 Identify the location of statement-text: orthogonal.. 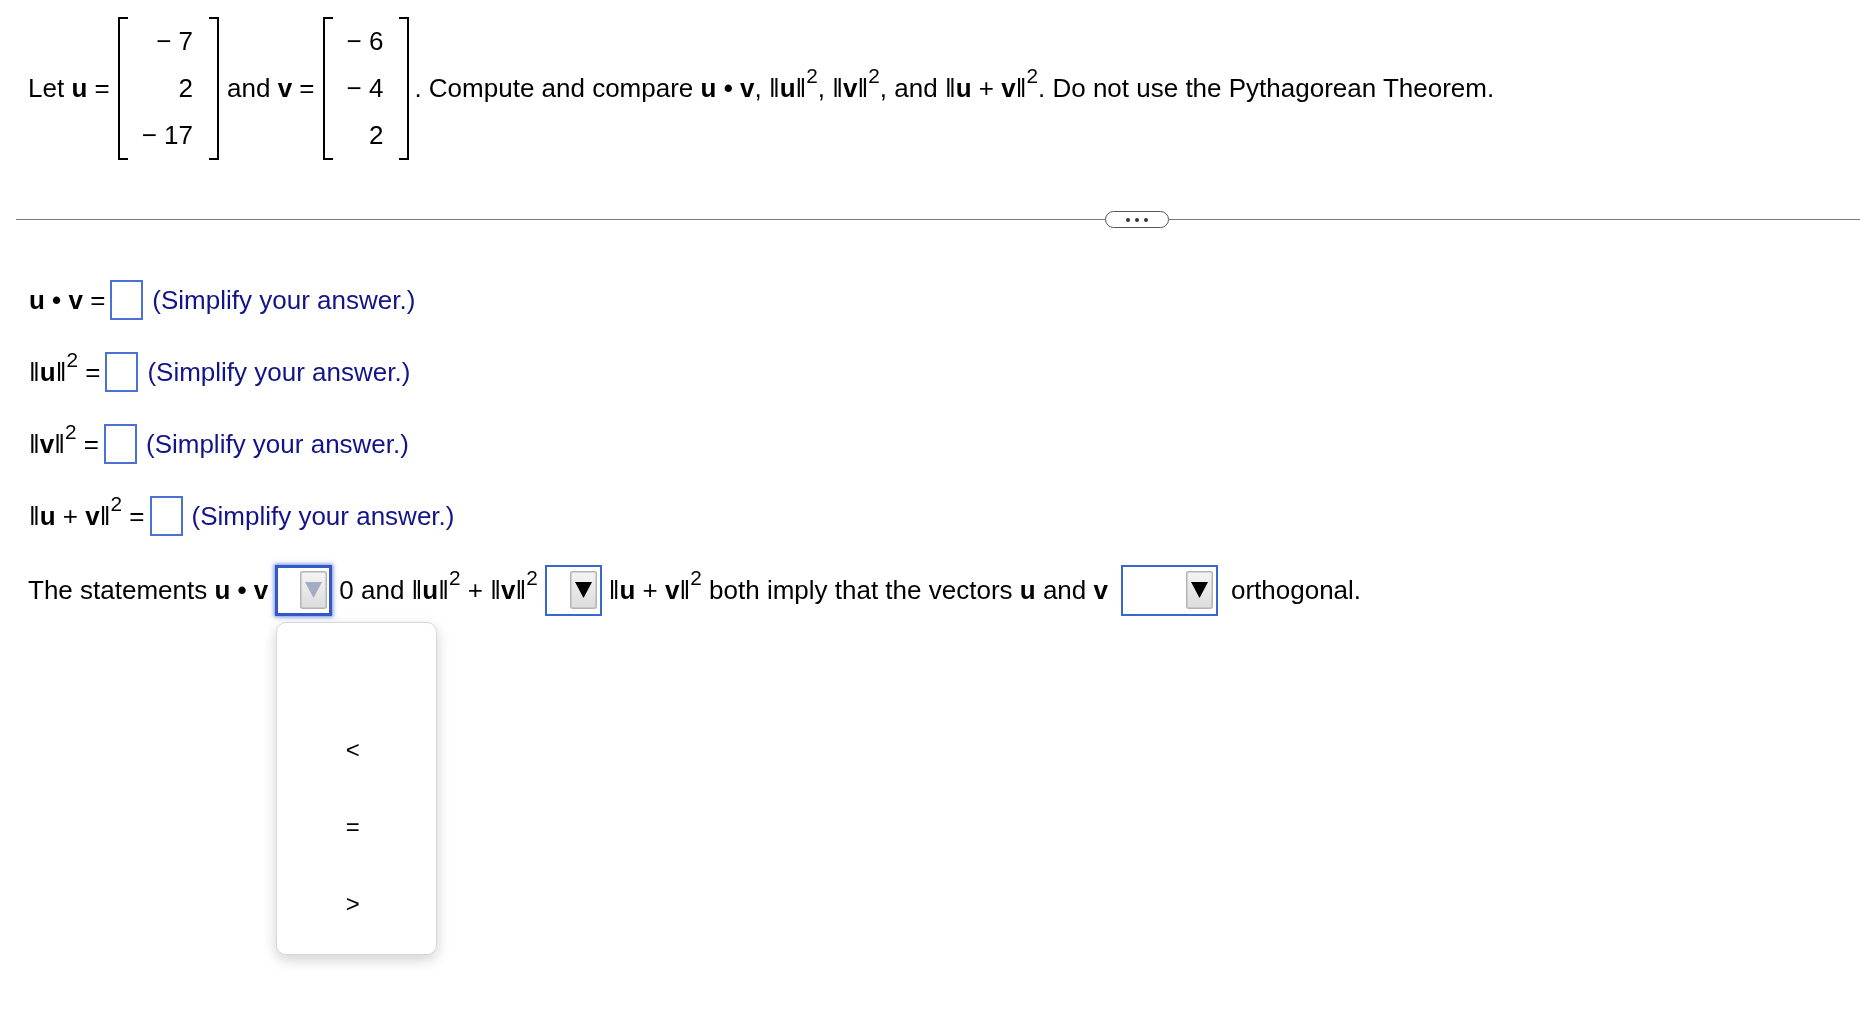
(1296, 590).